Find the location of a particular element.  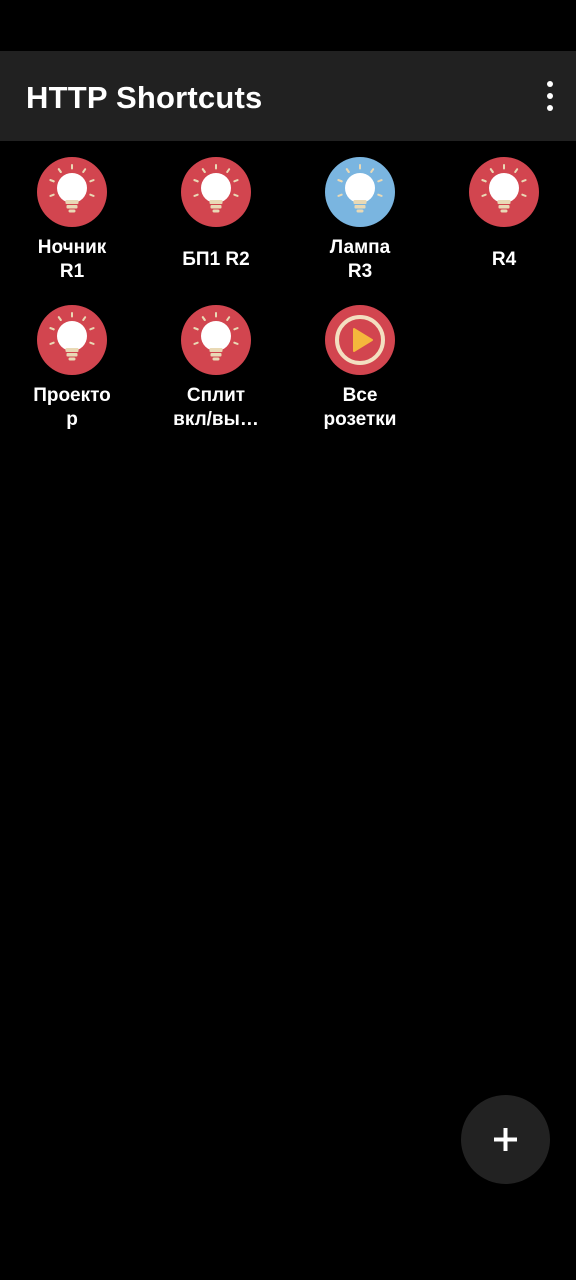

status-bar is located at coordinates (288, 25).